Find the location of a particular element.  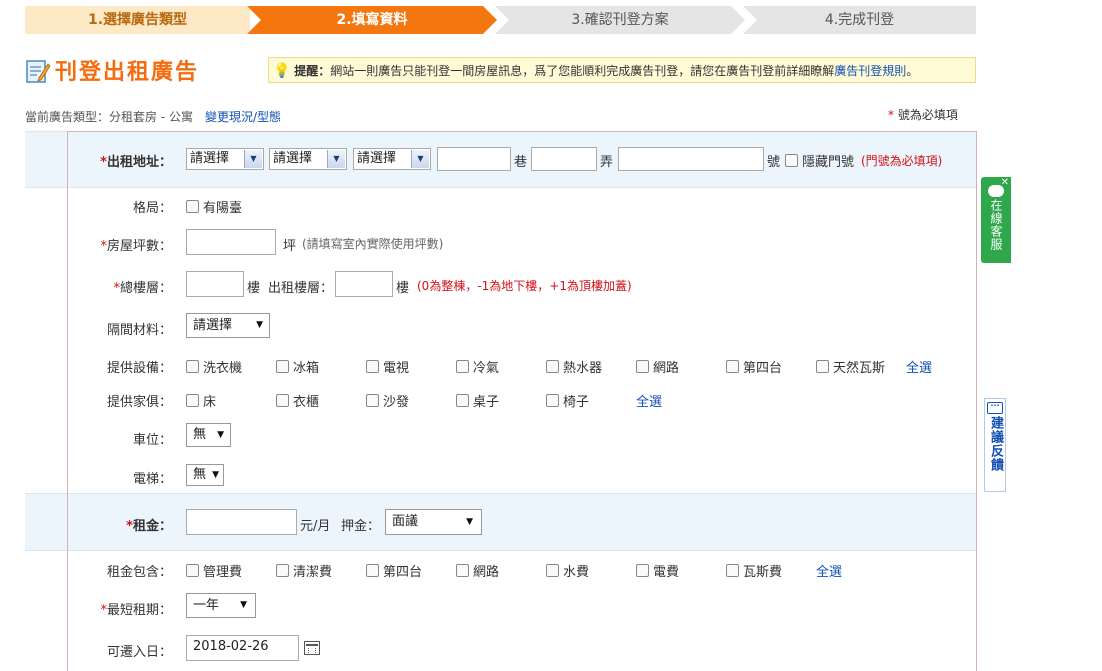

current-ad-type: 當前廣告類型：分租套房 - 公寓 變更現況/型態 is located at coordinates (153, 116).